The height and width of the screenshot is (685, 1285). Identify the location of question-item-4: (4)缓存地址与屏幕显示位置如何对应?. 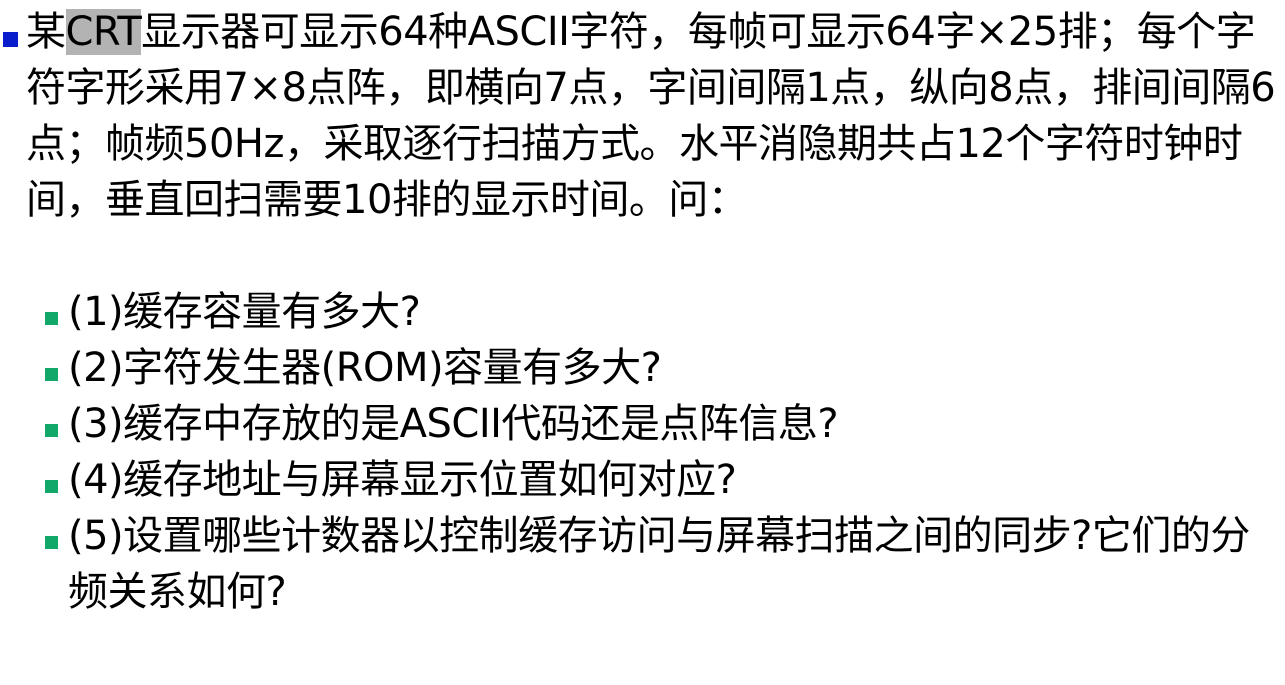
(642, 480).